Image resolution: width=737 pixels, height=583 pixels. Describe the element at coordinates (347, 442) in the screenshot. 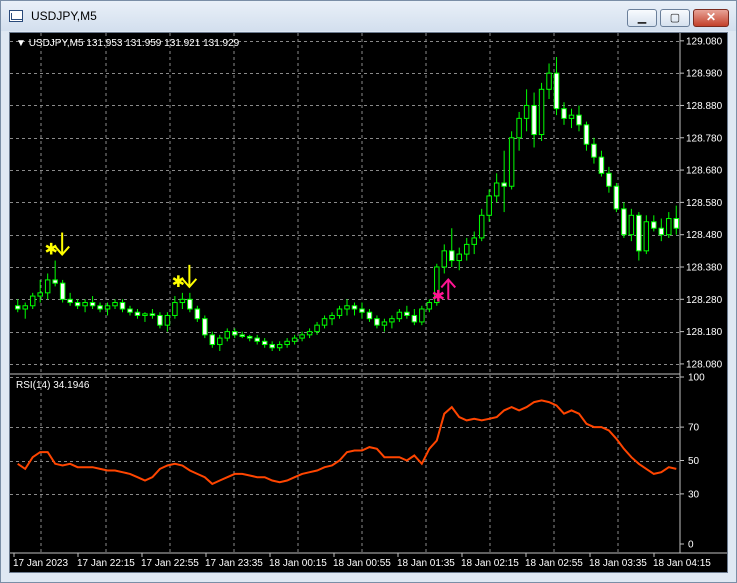

I see `rsi-line` at that location.